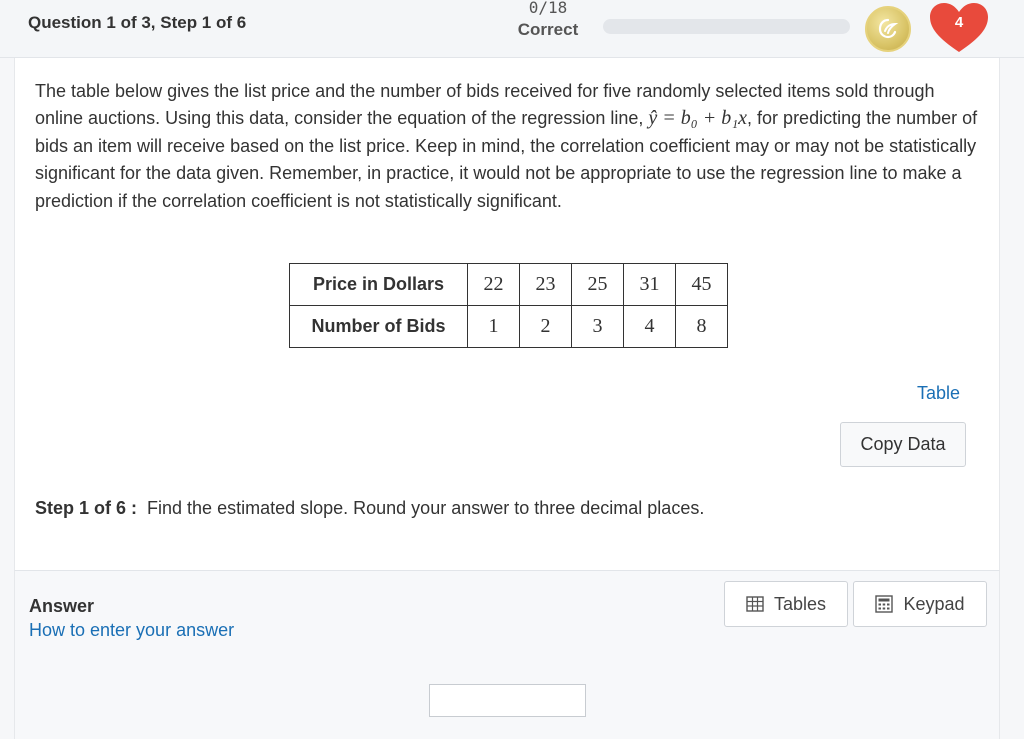 The width and height of the screenshot is (1024, 739). What do you see at coordinates (493, 284) in the screenshot?
I see `table-cell: 22` at bounding box center [493, 284].